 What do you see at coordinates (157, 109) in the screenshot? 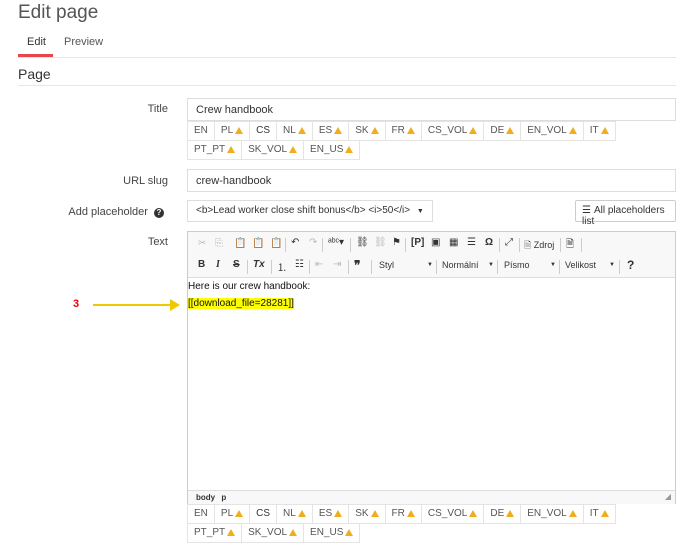
I see `title-label: Title` at bounding box center [157, 109].